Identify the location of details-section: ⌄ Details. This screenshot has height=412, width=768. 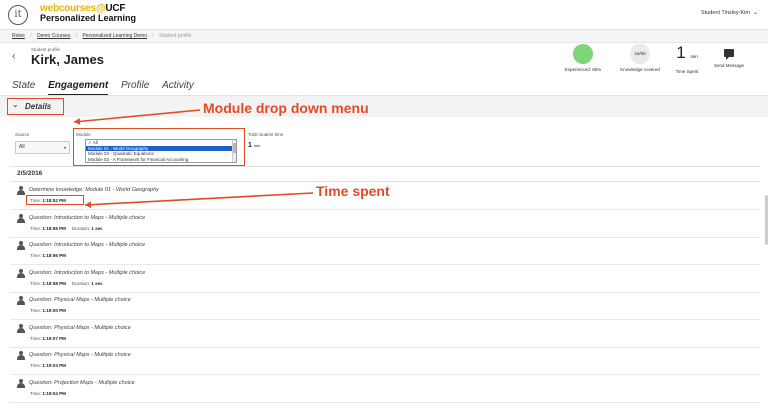
(384, 106).